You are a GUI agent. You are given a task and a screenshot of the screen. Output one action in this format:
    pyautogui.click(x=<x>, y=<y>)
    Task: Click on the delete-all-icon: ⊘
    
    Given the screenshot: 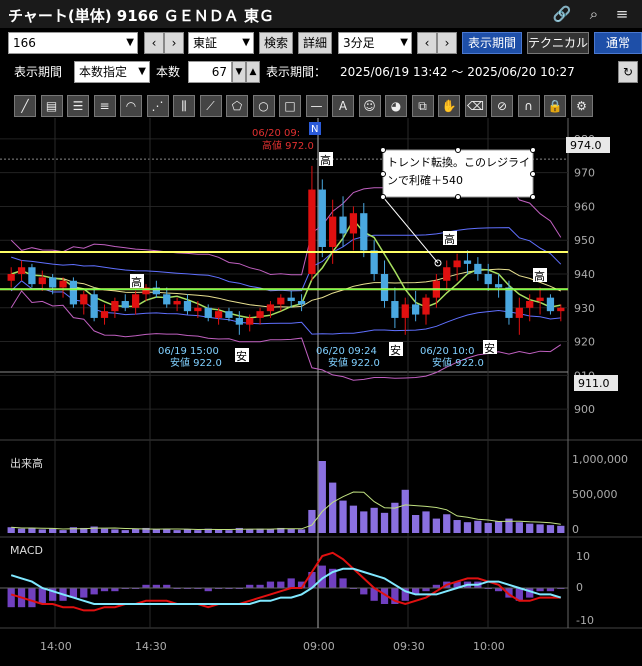 What is the action you would take?
    pyautogui.click(x=502, y=106)
    